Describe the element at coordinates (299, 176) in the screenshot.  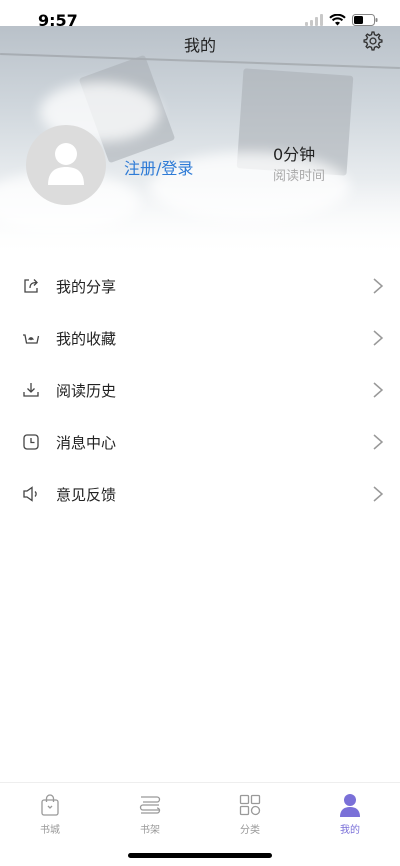
I see `reading-time-label: 阅读时间` at that location.